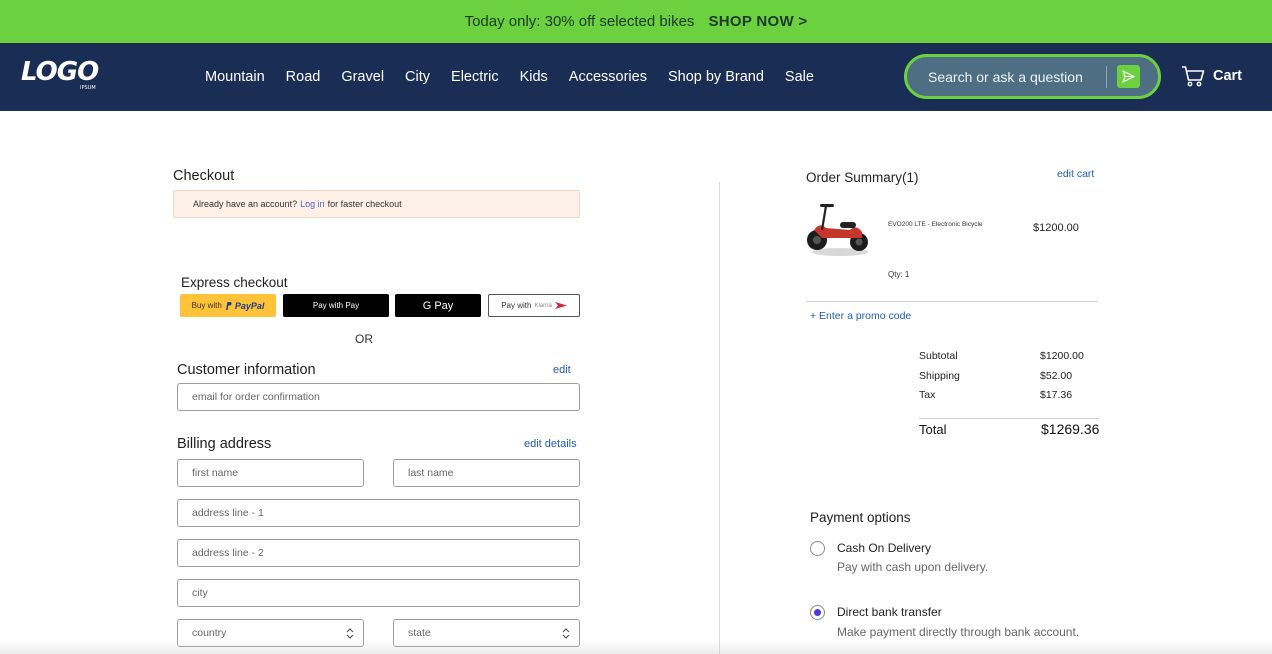  What do you see at coordinates (1106, 76) in the screenshot?
I see `search-divider` at bounding box center [1106, 76].